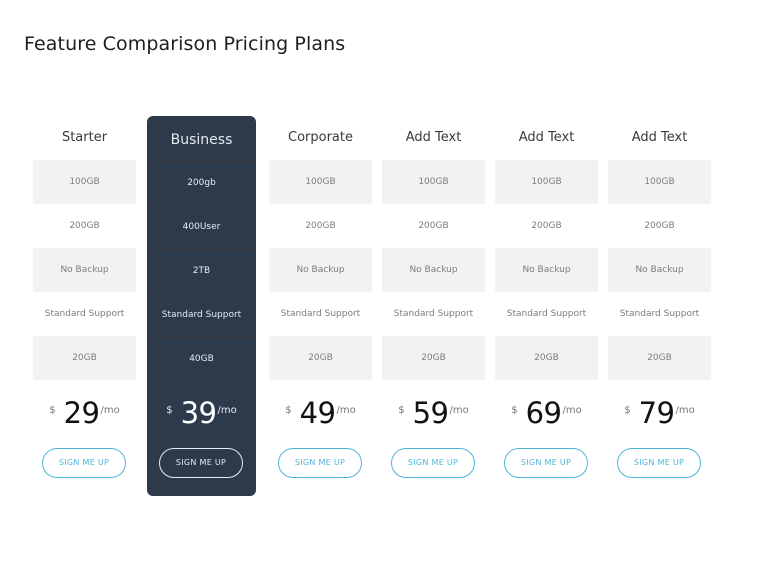  I want to click on plan-name: Starter, so click(84, 137).